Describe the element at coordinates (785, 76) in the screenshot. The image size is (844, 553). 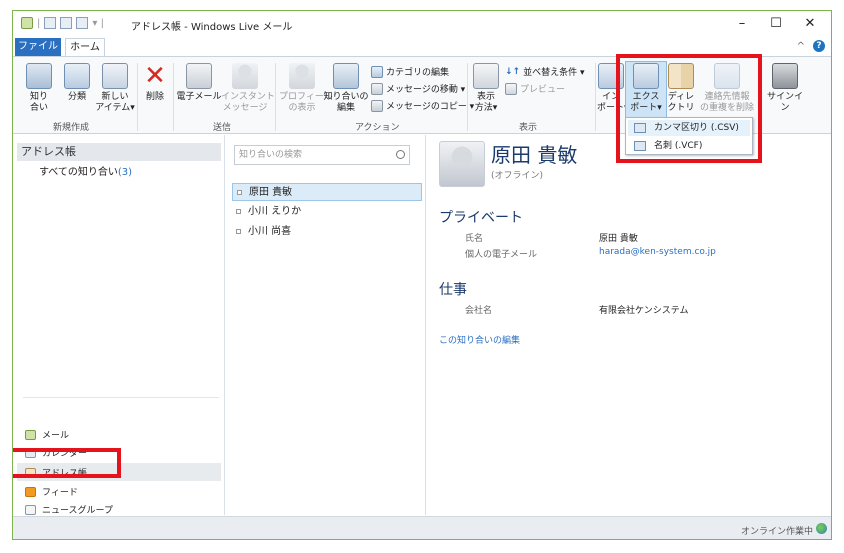
I see `user-icon` at that location.